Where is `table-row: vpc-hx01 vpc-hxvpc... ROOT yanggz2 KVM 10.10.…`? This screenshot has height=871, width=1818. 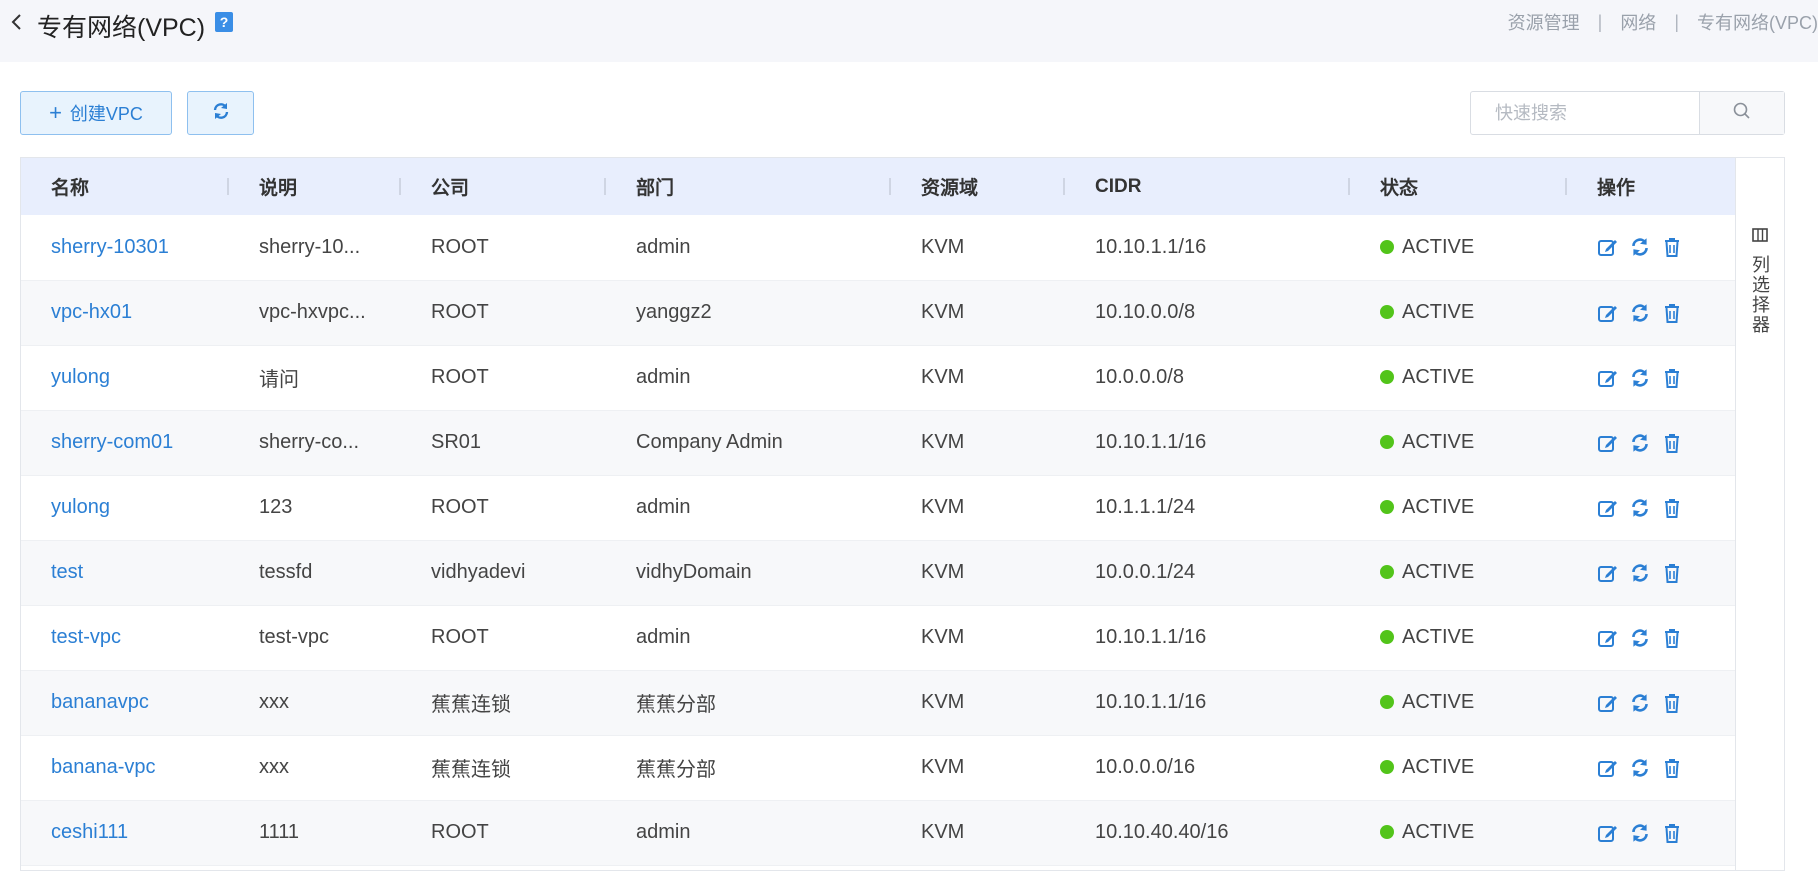 table-row: vpc-hx01 vpc-hxvpc... ROOT yanggz2 KVM 10.10.… is located at coordinates (878, 312).